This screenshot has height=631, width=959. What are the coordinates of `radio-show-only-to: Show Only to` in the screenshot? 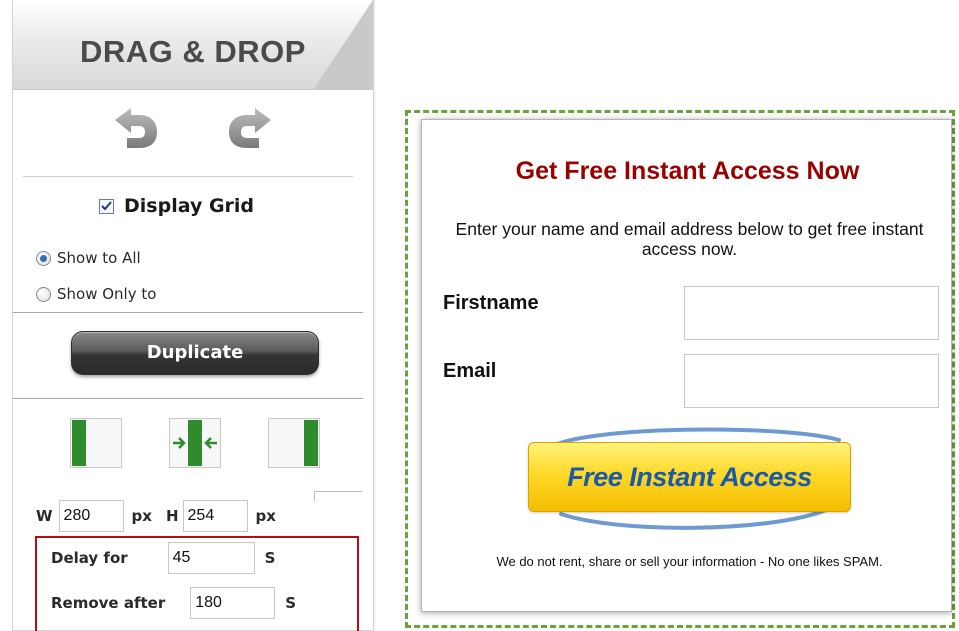 It's located at (96, 294).